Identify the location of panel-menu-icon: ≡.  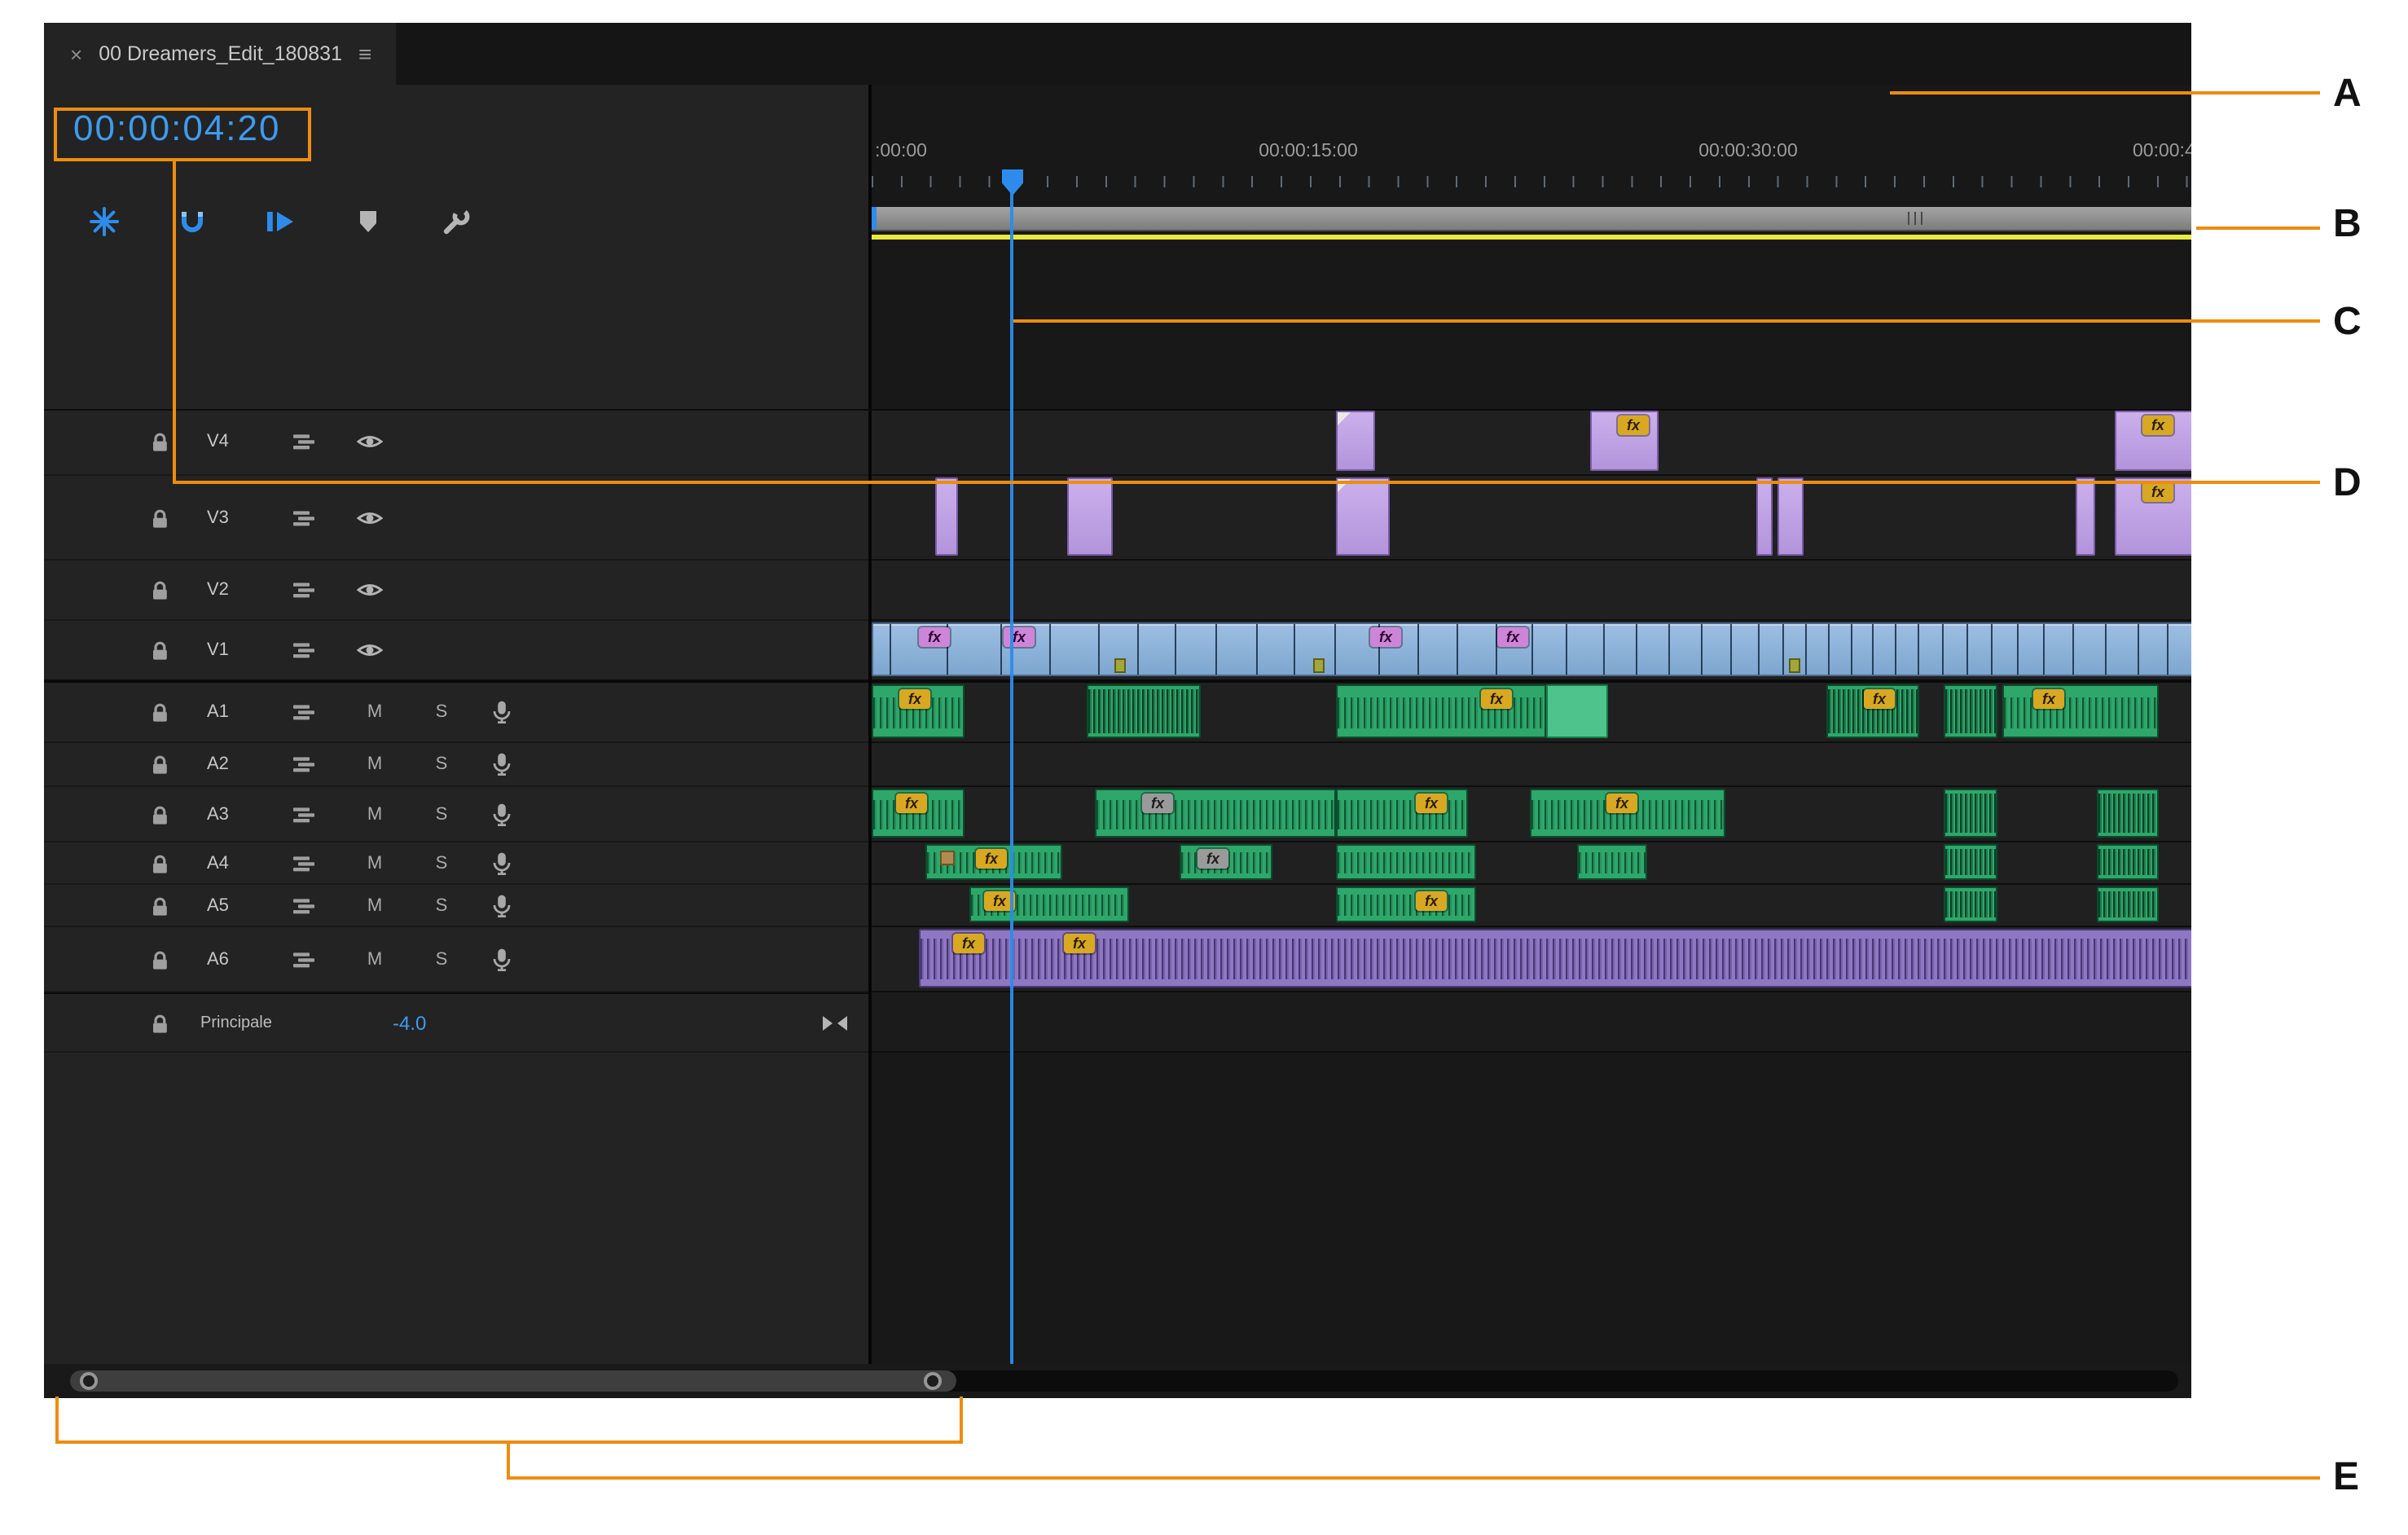
(364, 54).